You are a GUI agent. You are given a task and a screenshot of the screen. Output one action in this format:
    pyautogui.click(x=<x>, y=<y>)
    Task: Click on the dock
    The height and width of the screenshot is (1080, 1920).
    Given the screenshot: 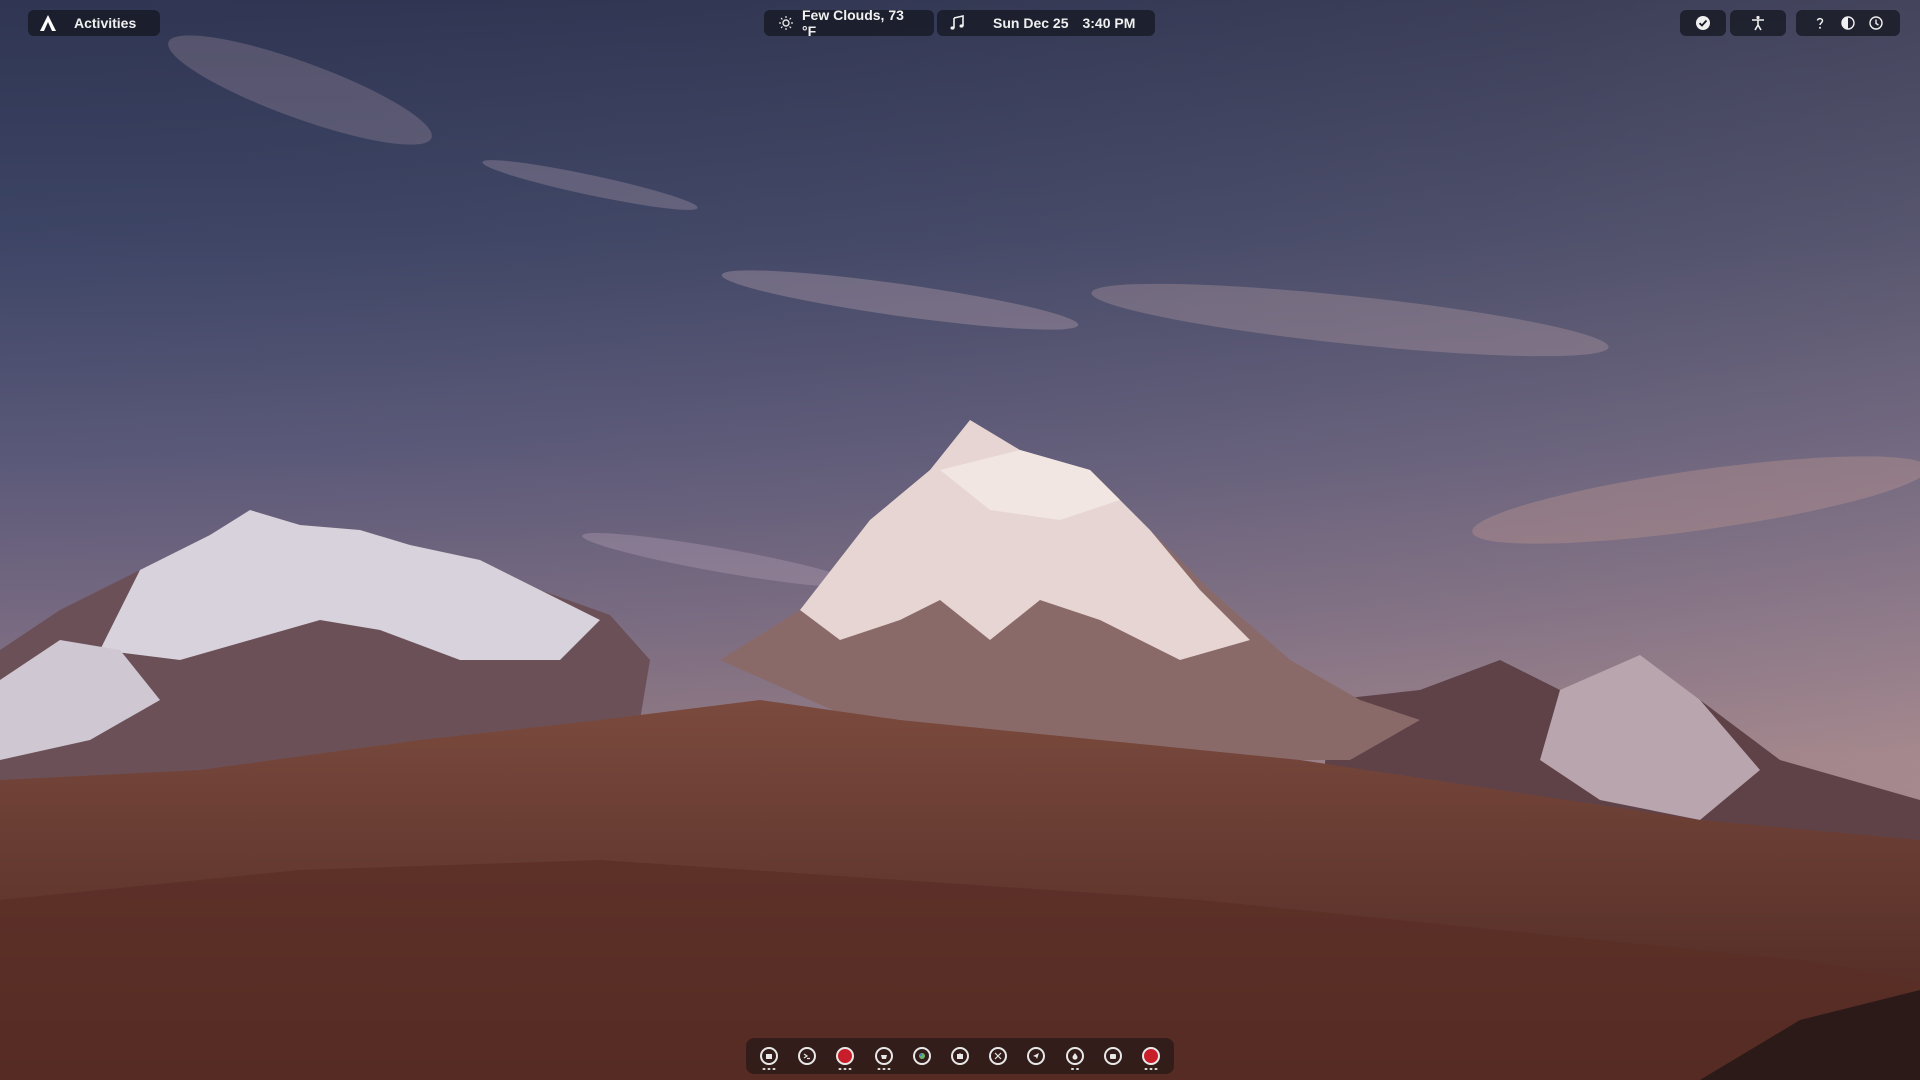 What is the action you would take?
    pyautogui.click(x=960, y=1056)
    